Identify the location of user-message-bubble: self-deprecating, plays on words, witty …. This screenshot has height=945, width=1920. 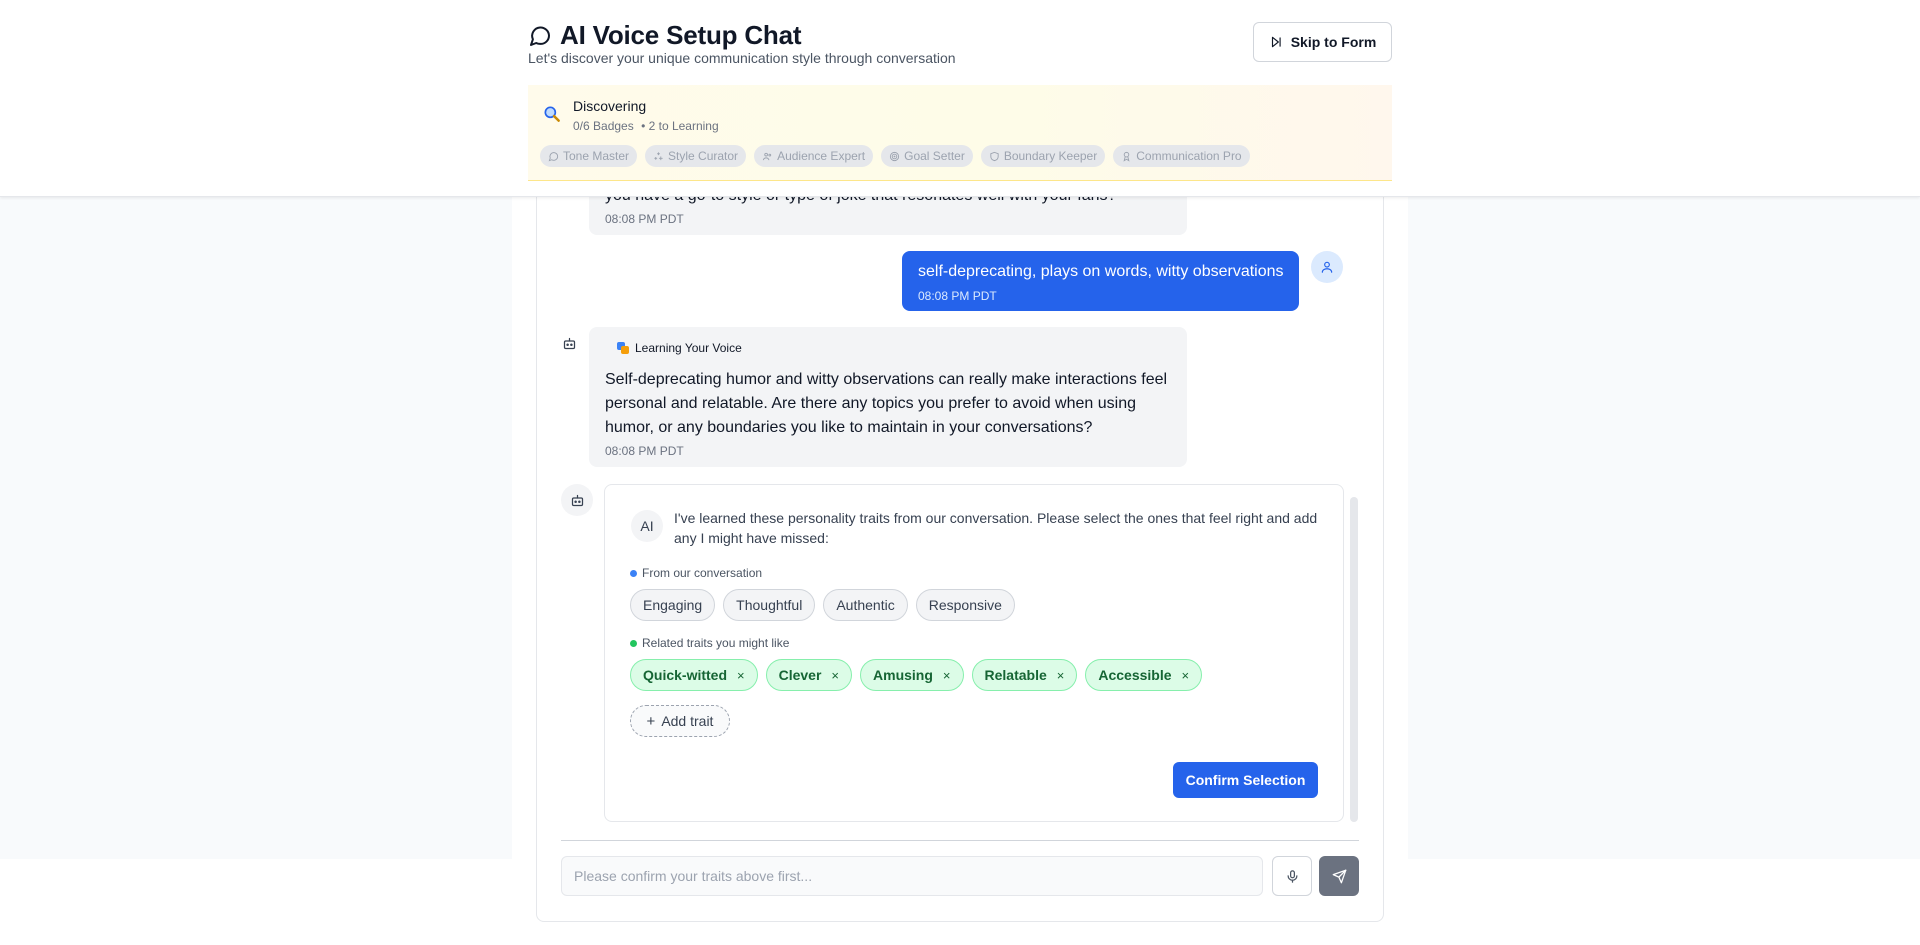
(1100, 281).